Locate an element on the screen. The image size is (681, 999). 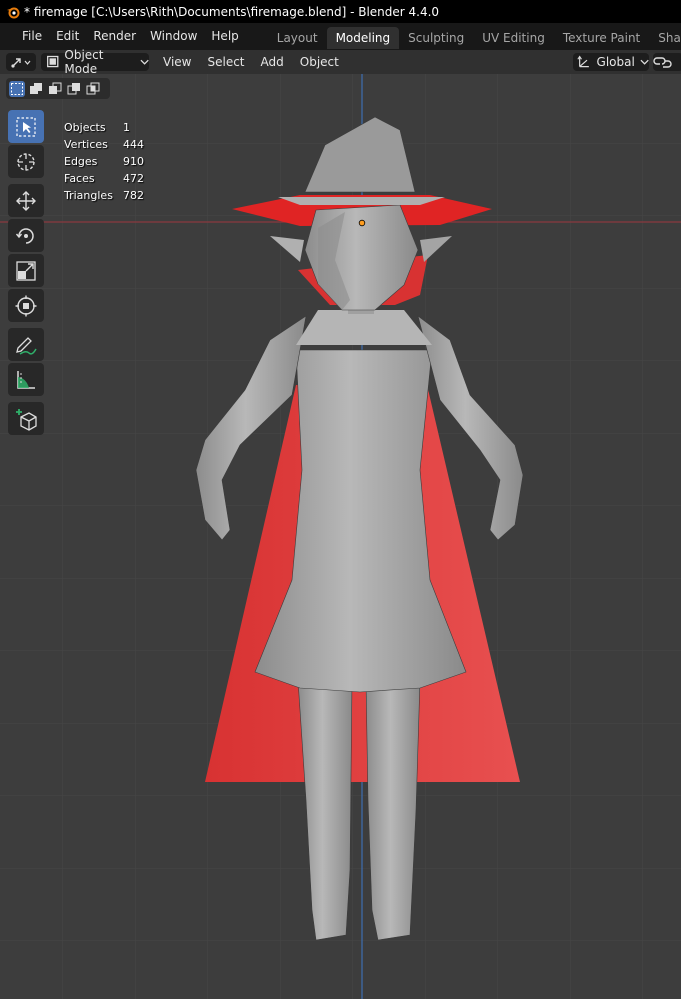
scale-icon is located at coordinates (26, 270).